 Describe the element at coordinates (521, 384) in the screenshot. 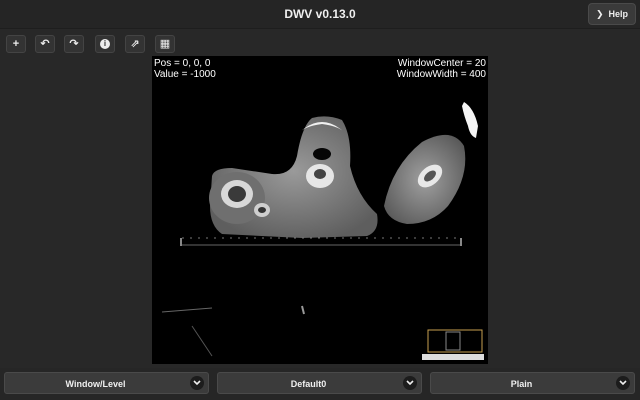

I see `colormap-select-value: Plain` at that location.